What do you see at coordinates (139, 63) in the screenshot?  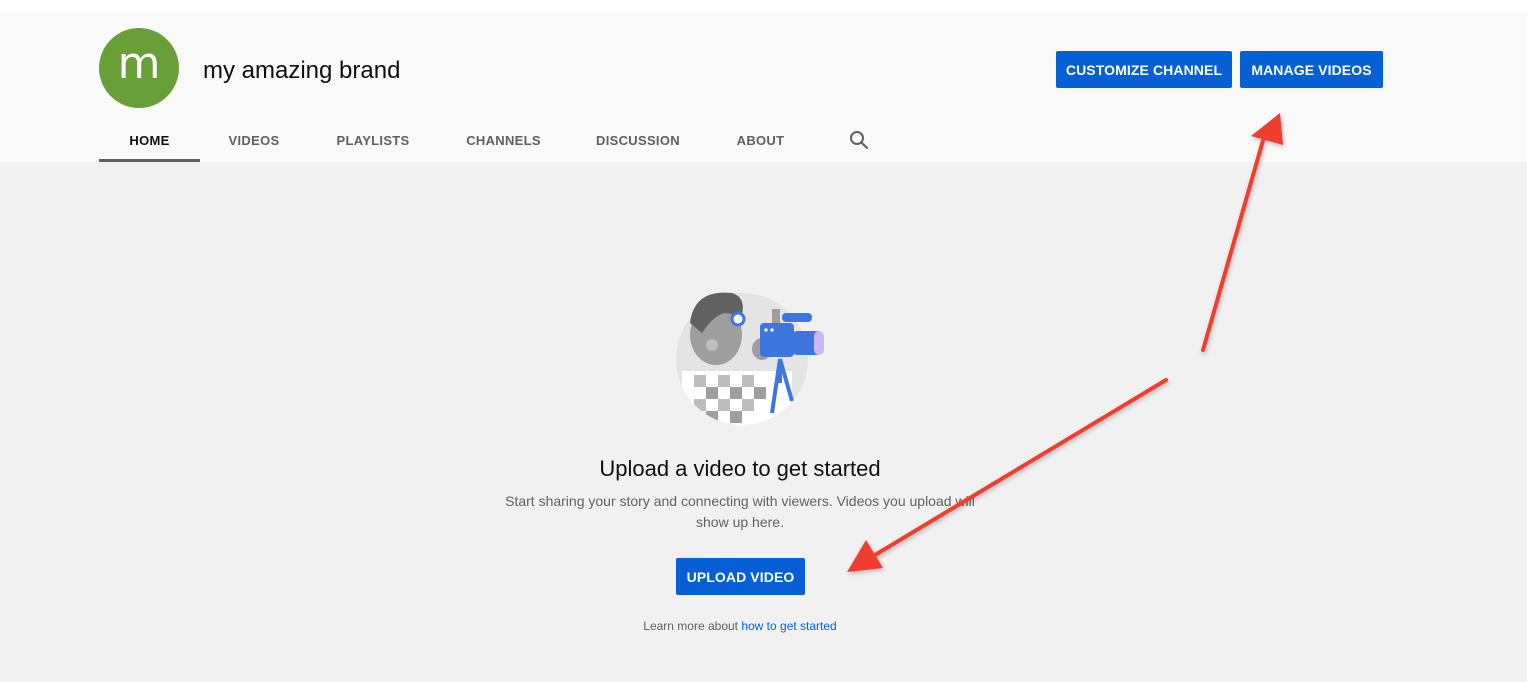 I see `avatar-letter: m` at bounding box center [139, 63].